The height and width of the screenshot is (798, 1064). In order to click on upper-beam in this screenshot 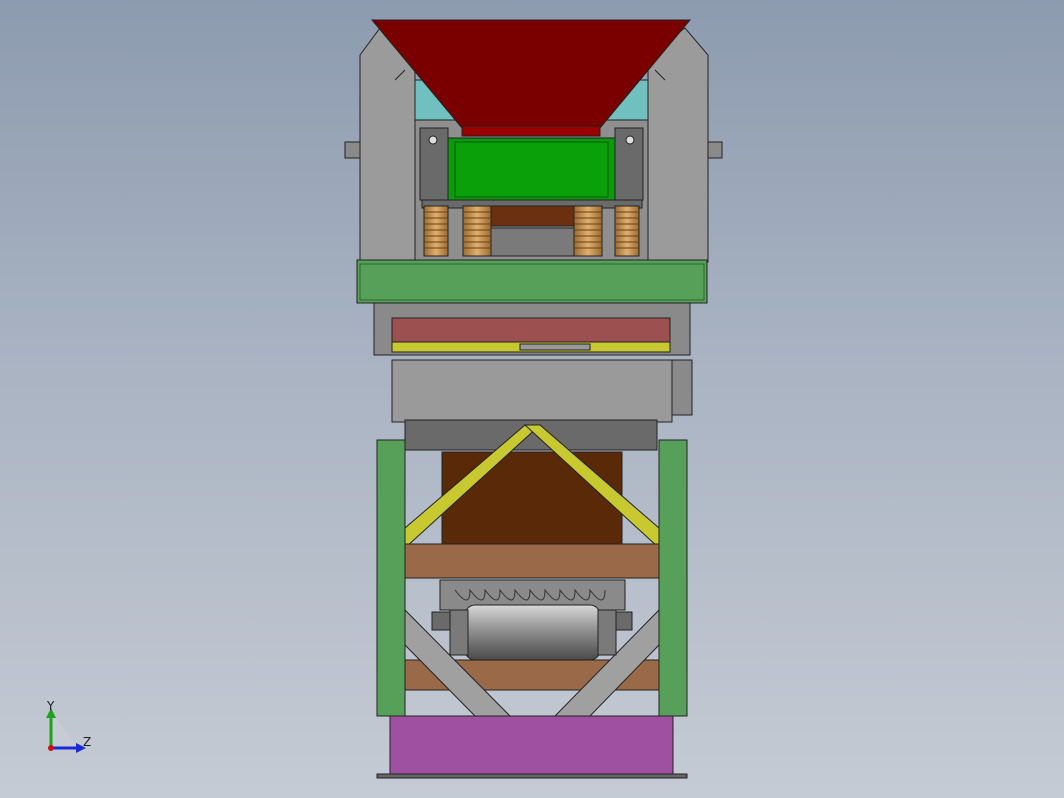, I will do `click(532, 561)`.